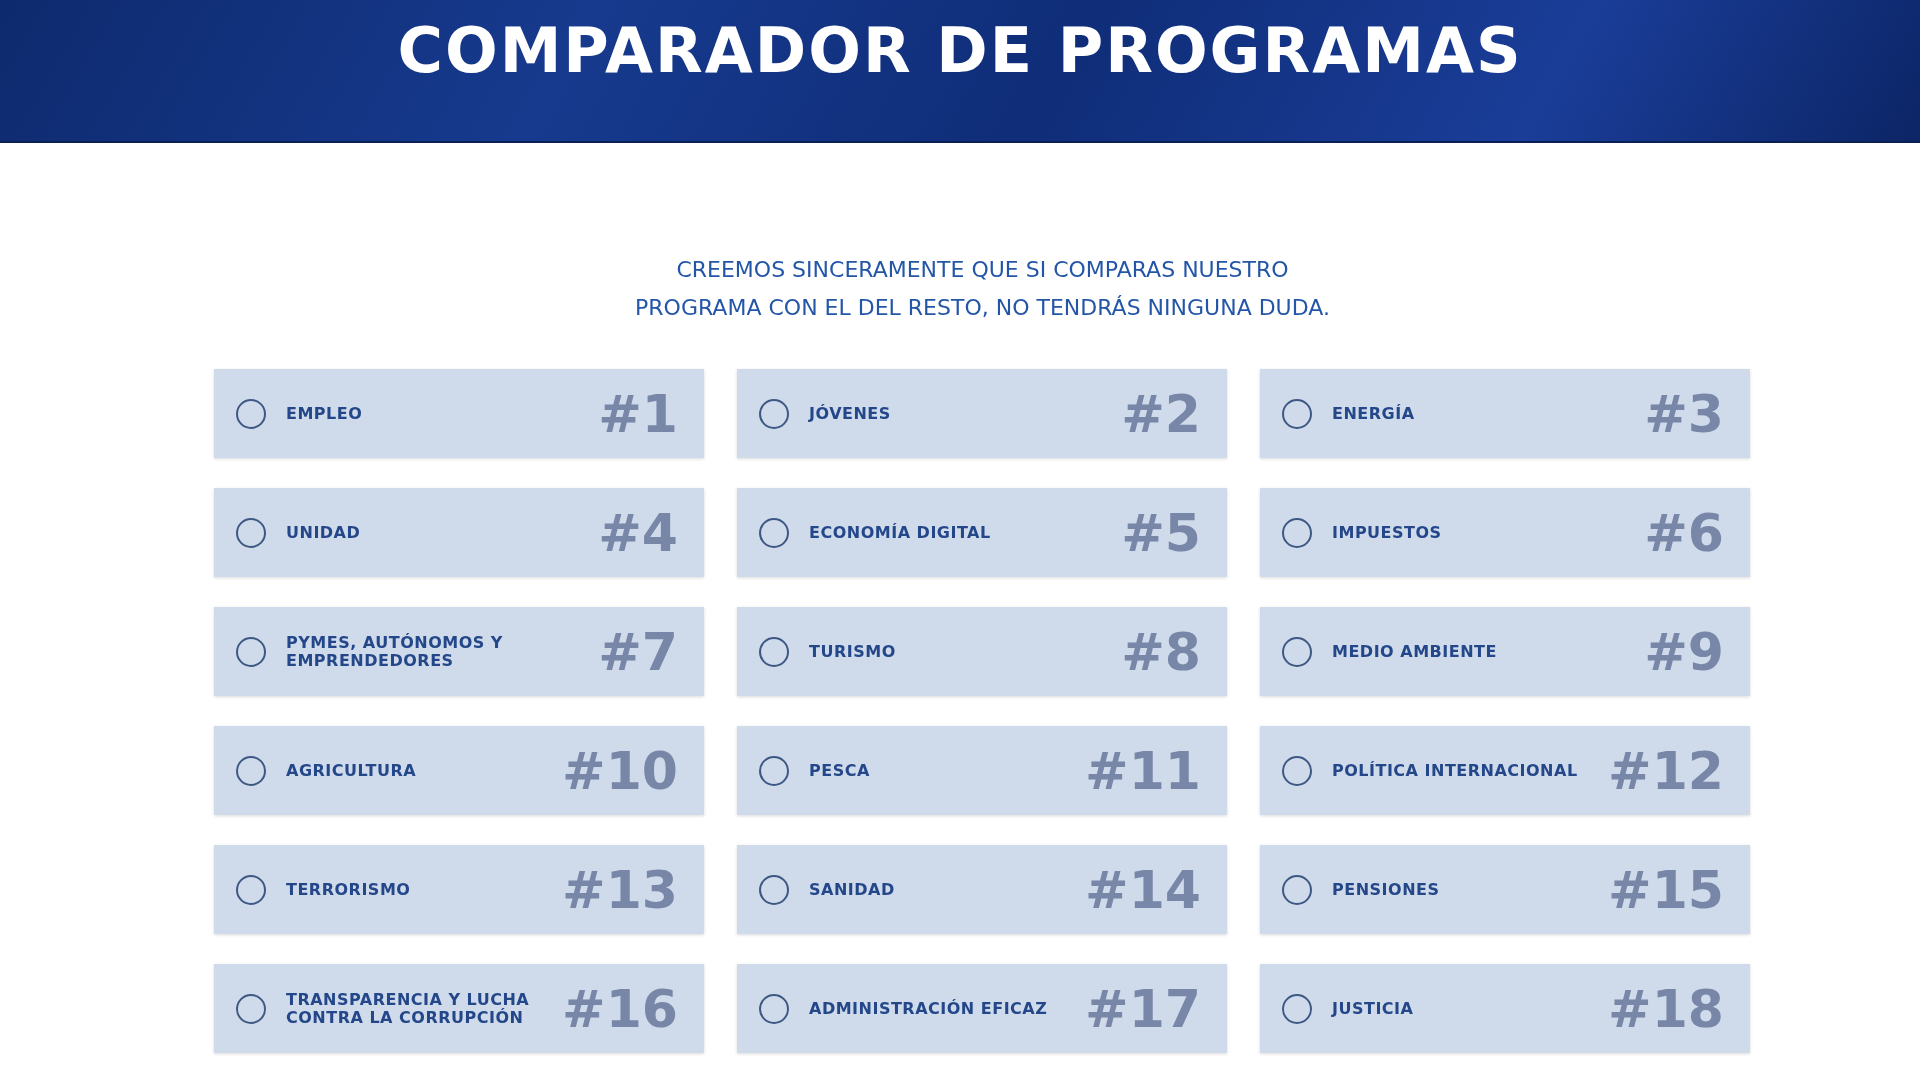 This screenshot has width=1920, height=1080. I want to click on topic-number: #2, so click(1161, 413).